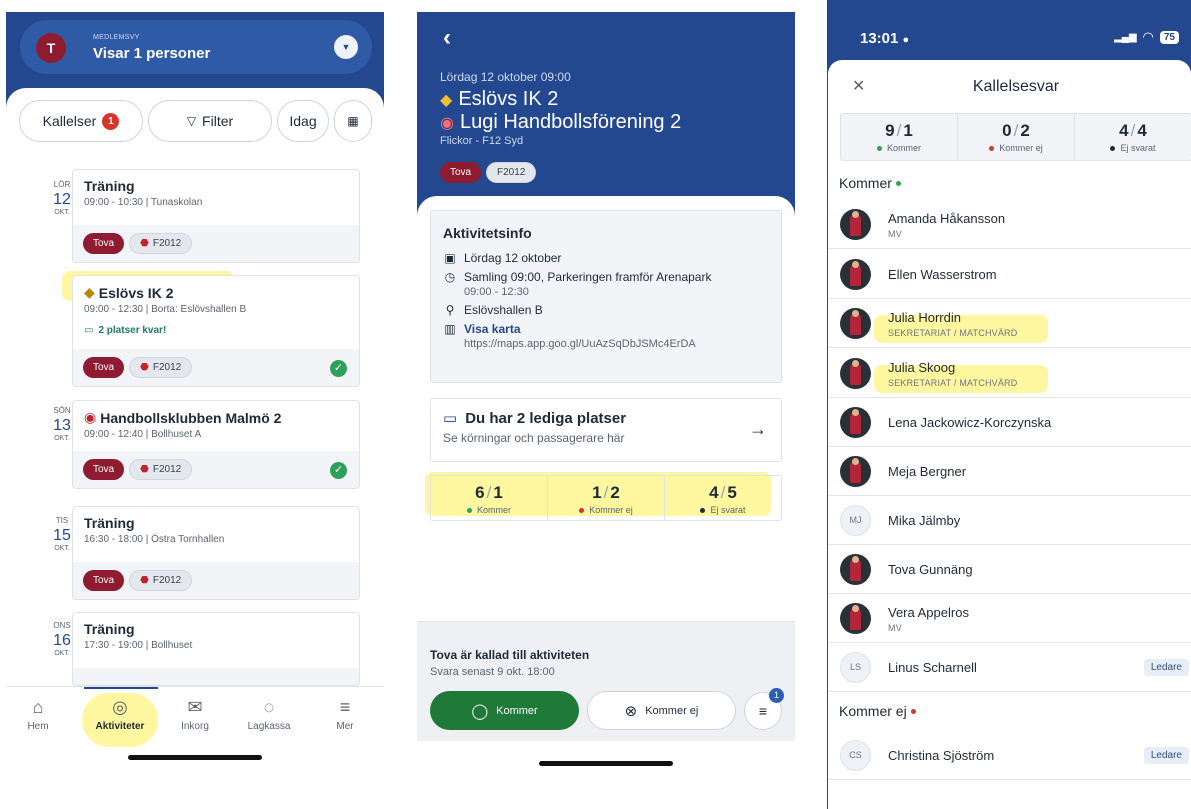  What do you see at coordinates (345, 714) in the screenshot?
I see `tab-mer: ≡ Mer` at bounding box center [345, 714].